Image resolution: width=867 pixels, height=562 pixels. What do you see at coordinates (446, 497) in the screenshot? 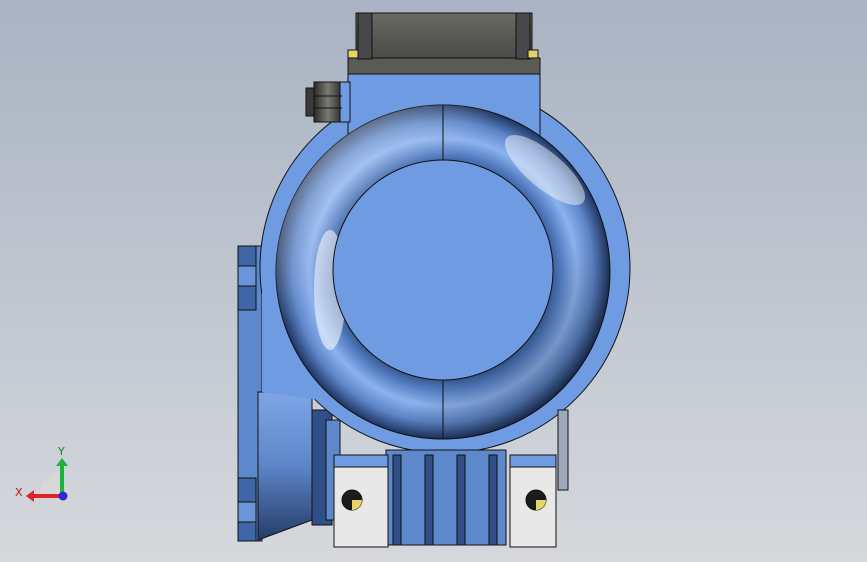
I see `cooling-fins` at bounding box center [446, 497].